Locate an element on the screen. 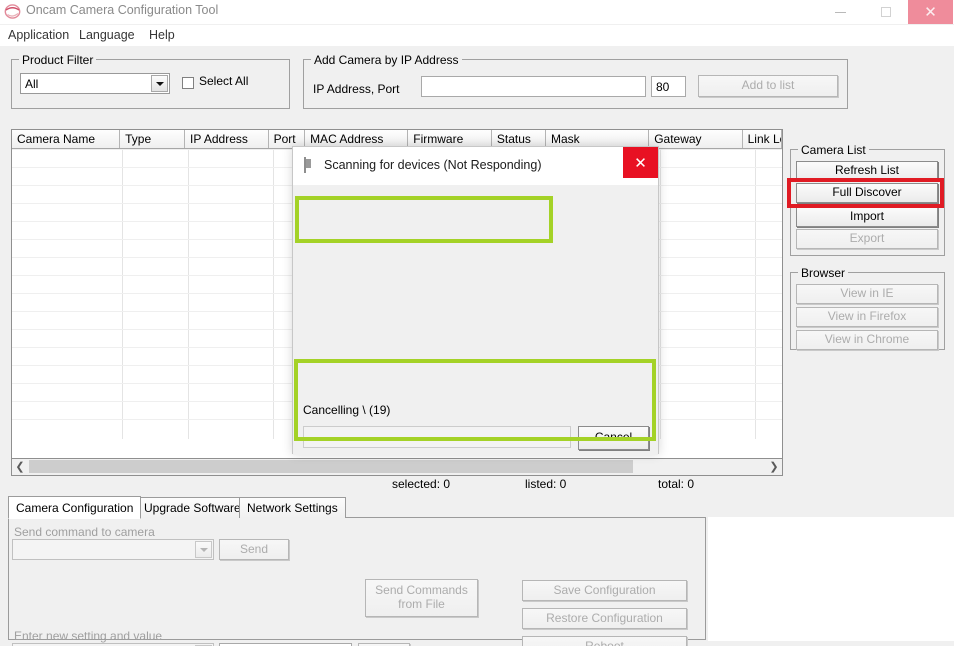  scanning-status-text: Cancelling \ (19) is located at coordinates (347, 410).